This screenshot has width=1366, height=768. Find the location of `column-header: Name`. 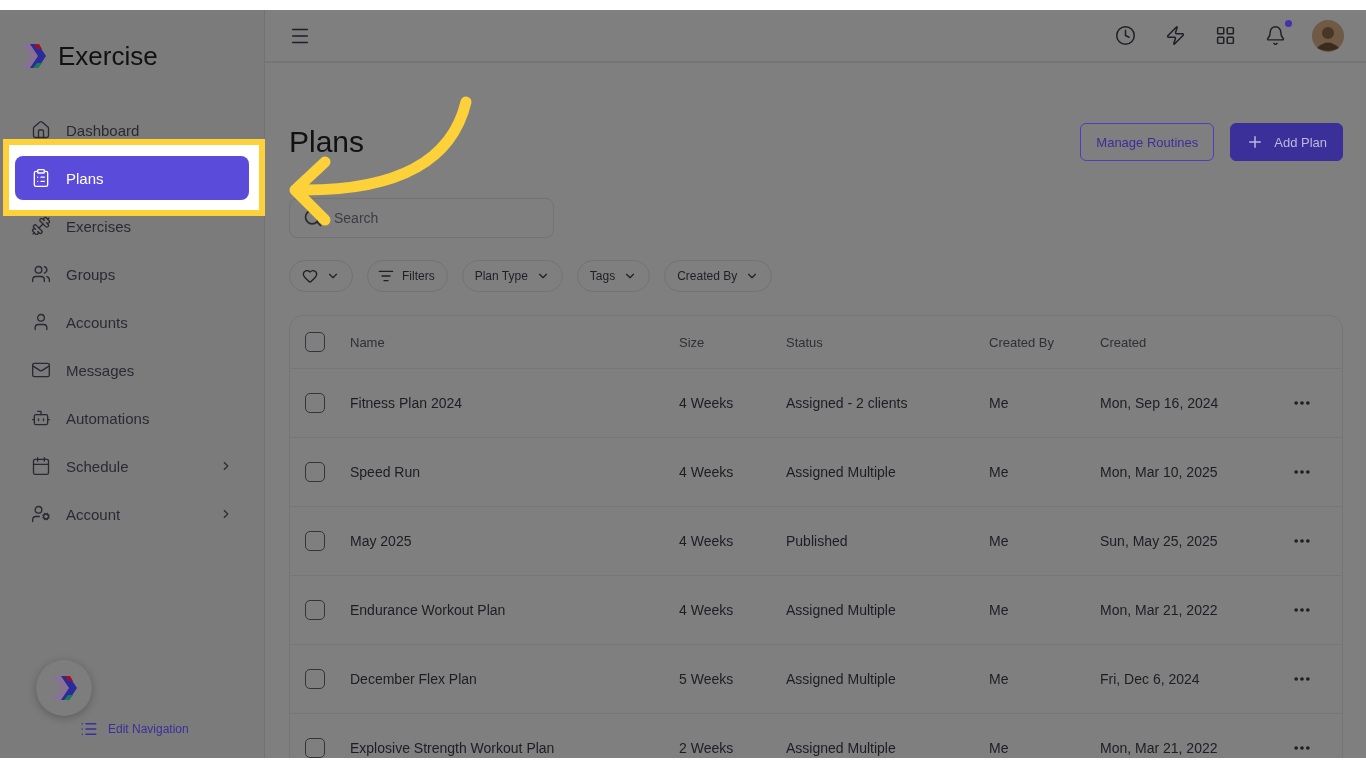

column-header: Name is located at coordinates (368, 342).